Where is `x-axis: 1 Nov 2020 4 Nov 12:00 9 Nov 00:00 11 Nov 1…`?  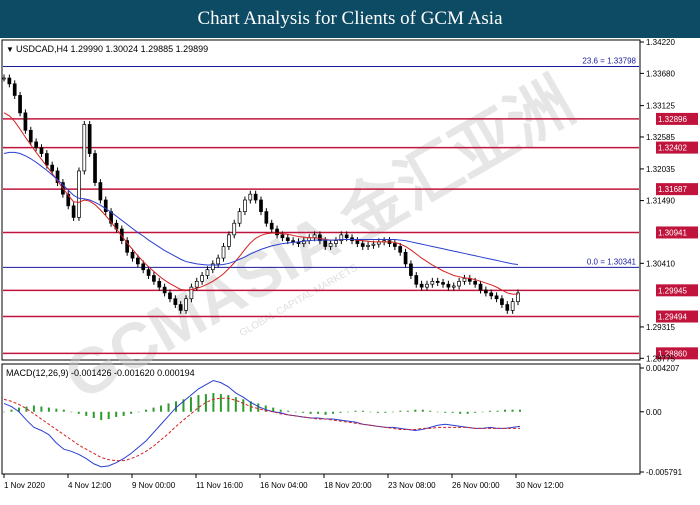
x-axis: 1 Nov 2020 4 Nov 12:00 9 Nov 00:00 11 Nov 1… is located at coordinates (283, 482).